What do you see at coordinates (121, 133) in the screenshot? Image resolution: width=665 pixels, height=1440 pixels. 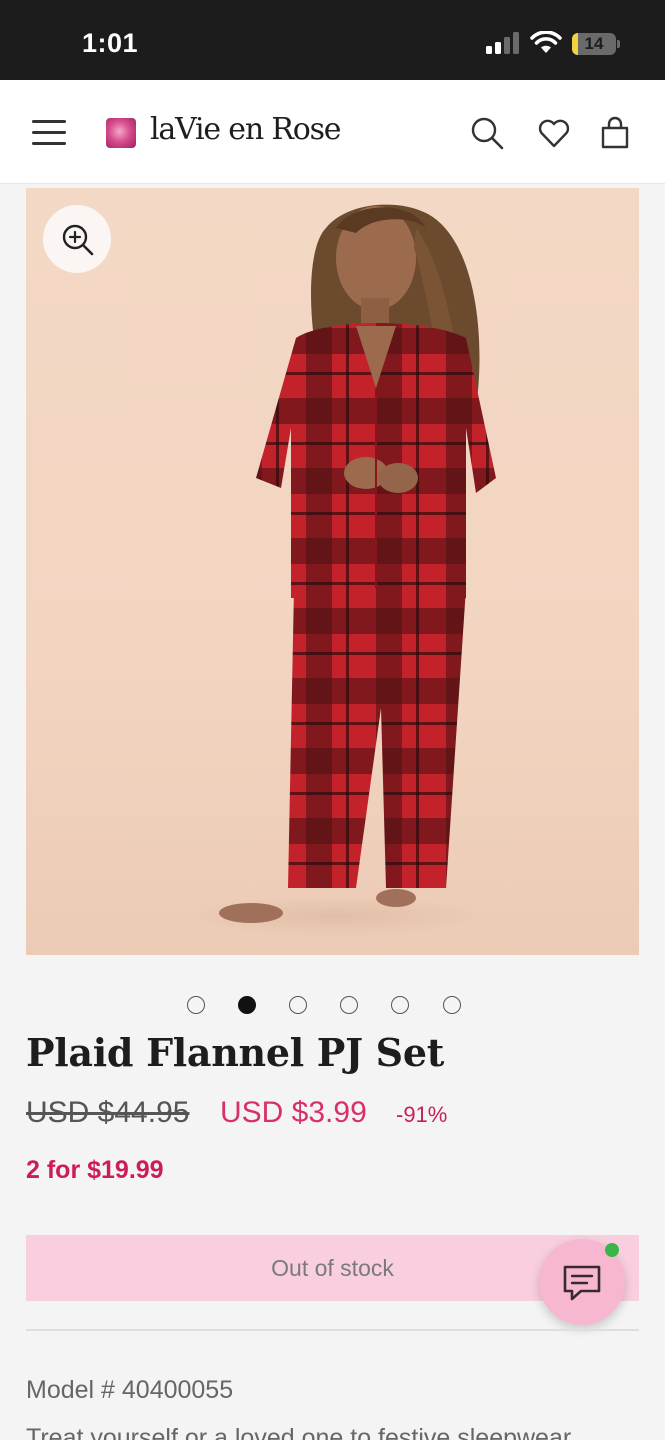 I see `rose-logo-icon` at bounding box center [121, 133].